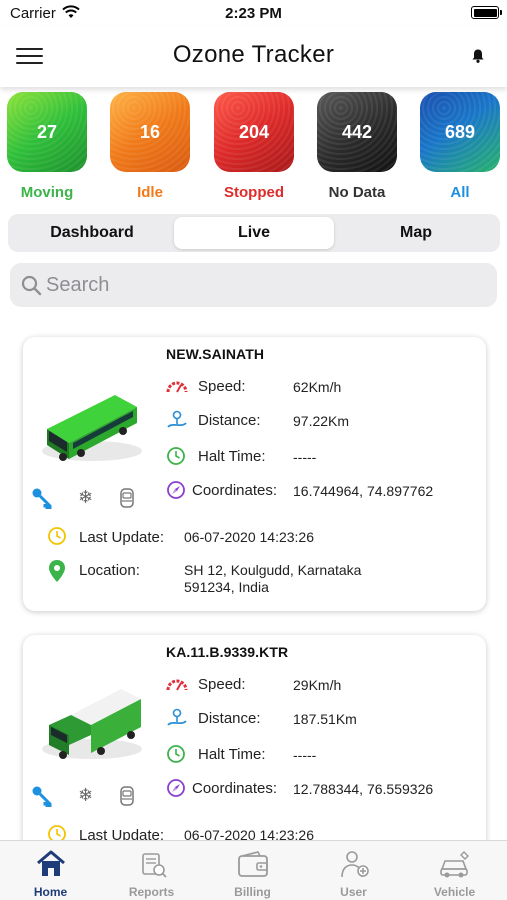  I want to click on distance-value: 97.22Km, so click(321, 421).